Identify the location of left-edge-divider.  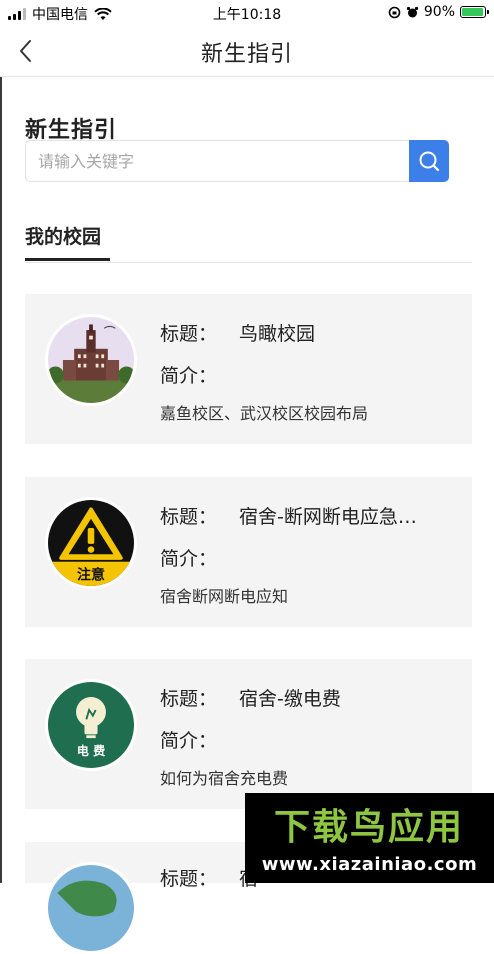
(1, 480).